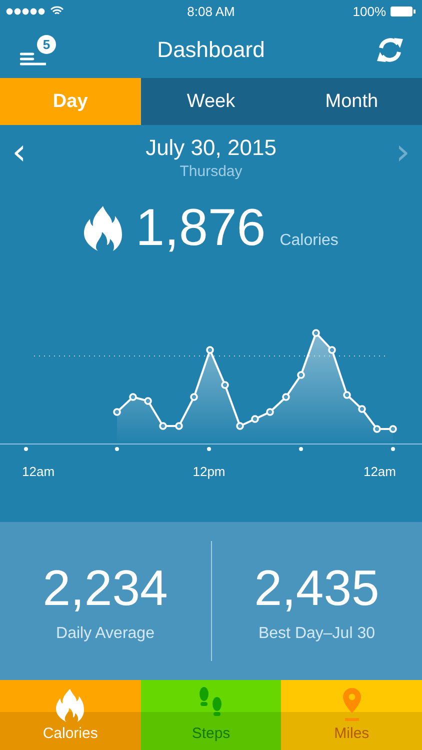 Image resolution: width=422 pixels, height=750 pixels. Describe the element at coordinates (57, 11) in the screenshot. I see `wifi-icon` at that location.